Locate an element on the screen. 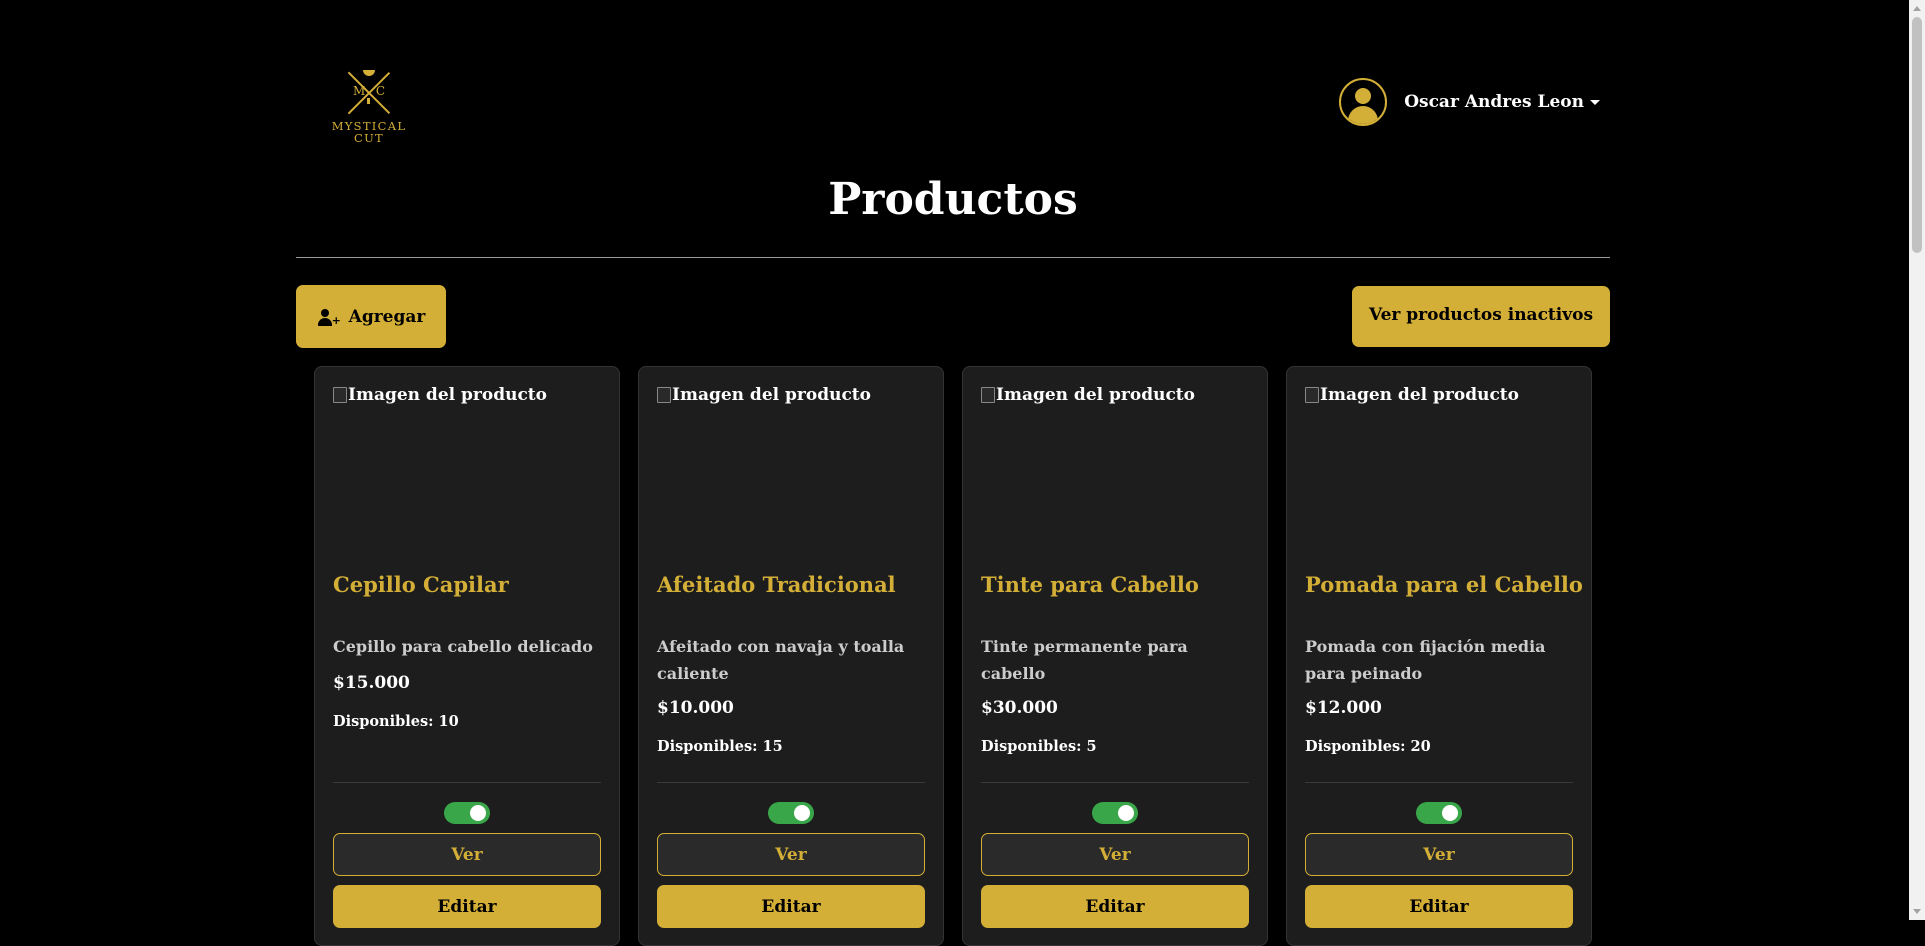 This screenshot has height=946, width=1925. brand-logo: M C MYSTICAL CUT is located at coordinates (369, 108).